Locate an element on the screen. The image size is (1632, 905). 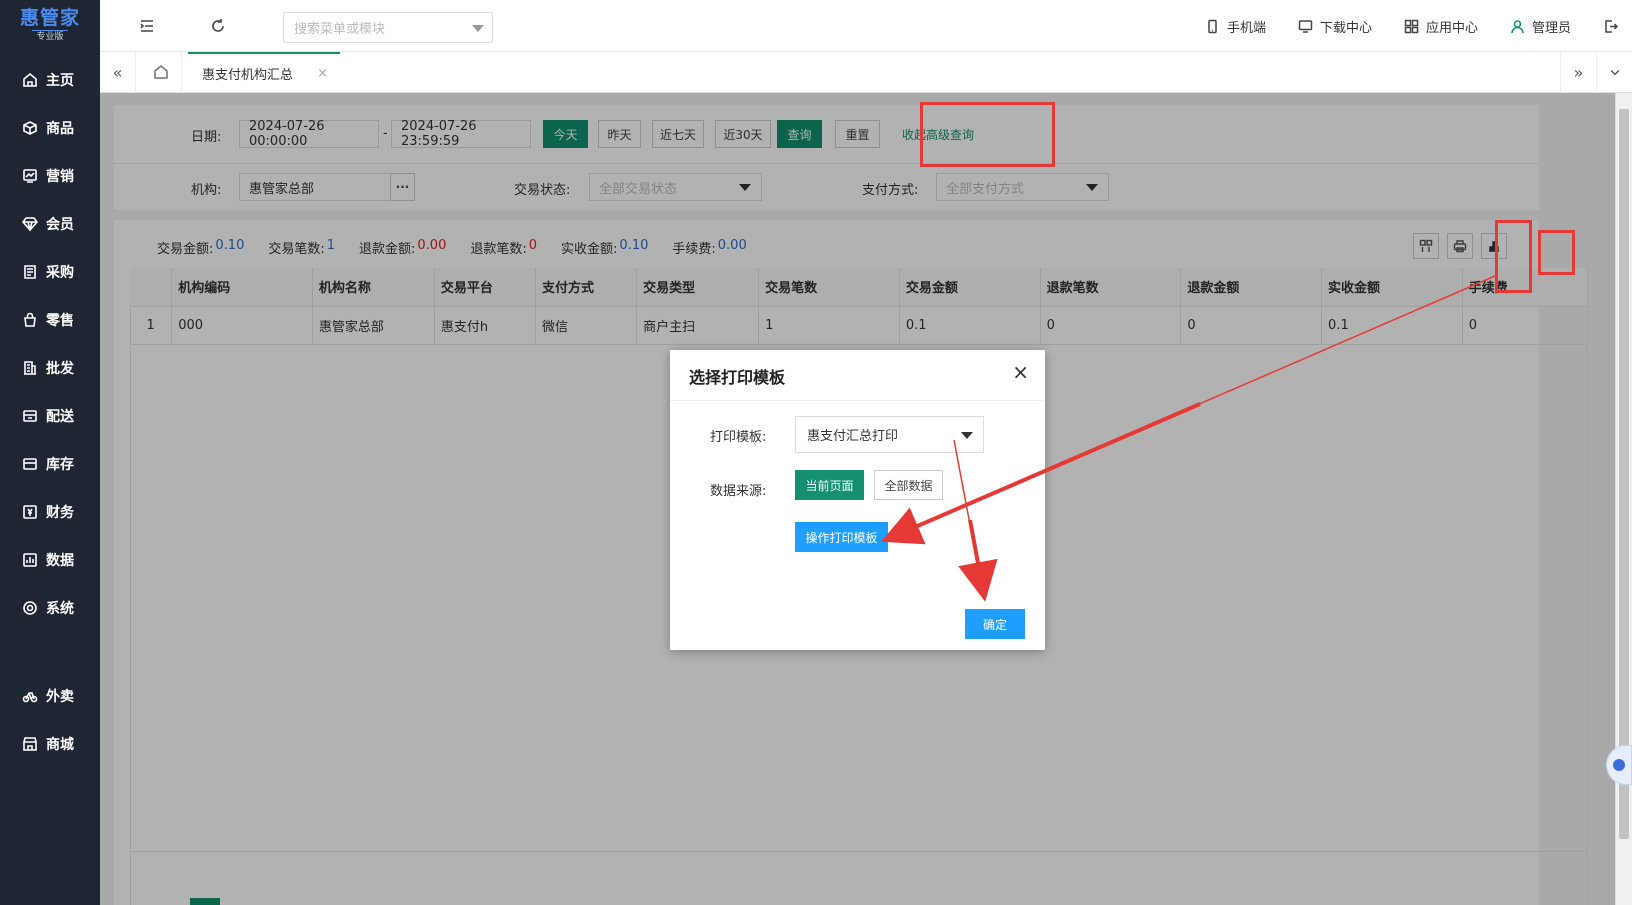
monitor-icon is located at coordinates (1305, 26).